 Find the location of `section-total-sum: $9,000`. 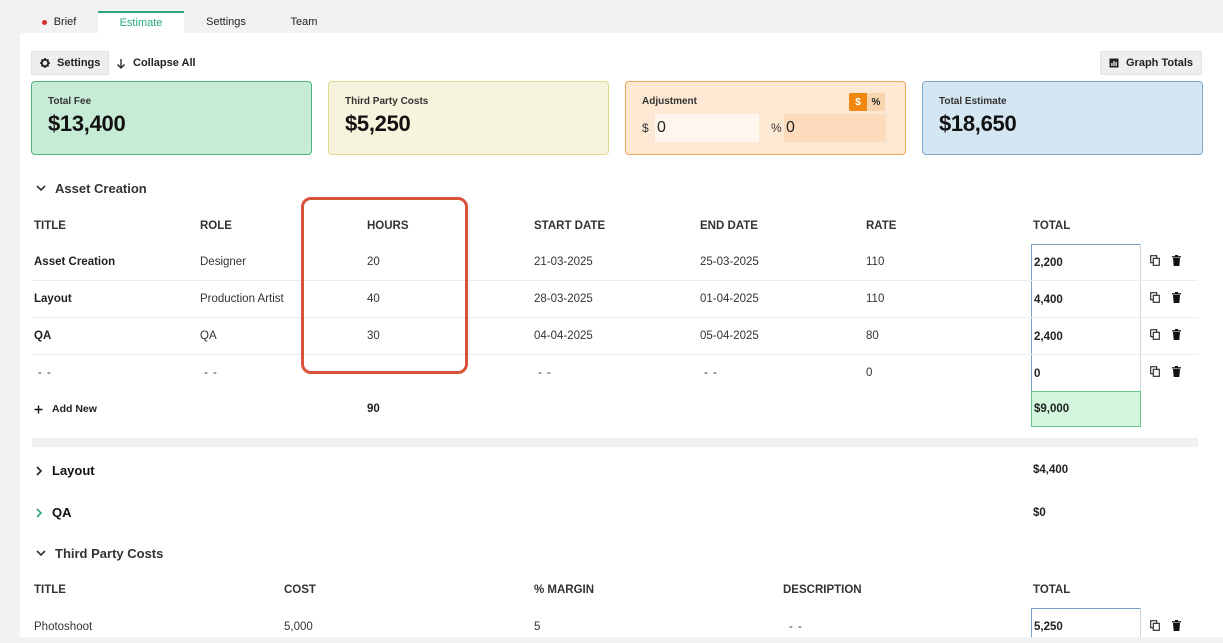

section-total-sum: $9,000 is located at coordinates (1086, 409).